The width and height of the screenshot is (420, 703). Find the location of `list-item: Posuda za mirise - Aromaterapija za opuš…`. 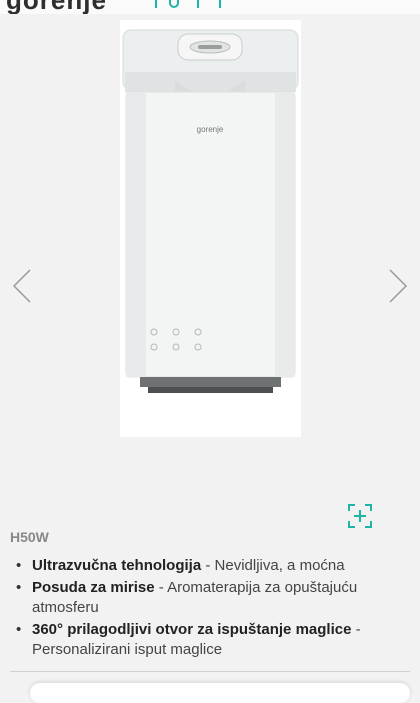

list-item: Posuda za mirise - Aromaterapija za opuš… is located at coordinates (207, 598).